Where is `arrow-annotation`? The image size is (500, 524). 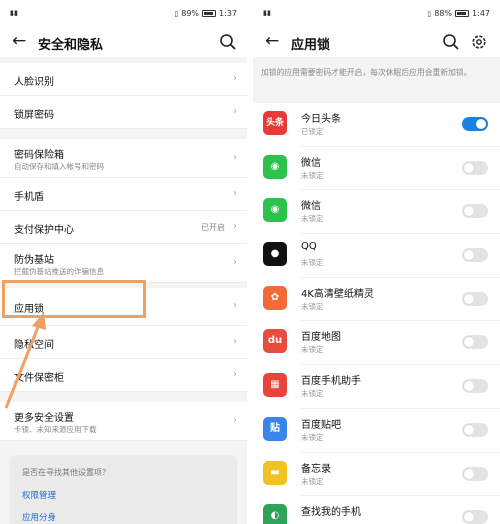 arrow-annotation is located at coordinates (25, 360).